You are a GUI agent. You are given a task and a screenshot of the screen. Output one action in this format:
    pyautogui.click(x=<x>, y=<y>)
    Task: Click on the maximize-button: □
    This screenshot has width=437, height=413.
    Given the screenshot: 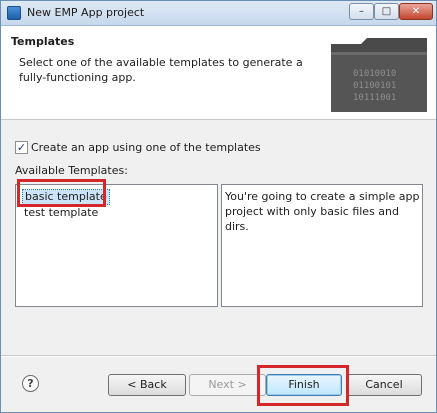 What is the action you would take?
    pyautogui.click(x=386, y=11)
    